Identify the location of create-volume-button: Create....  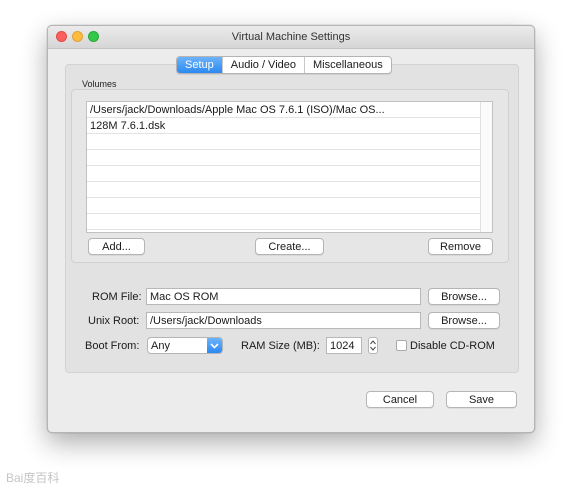
(289, 246).